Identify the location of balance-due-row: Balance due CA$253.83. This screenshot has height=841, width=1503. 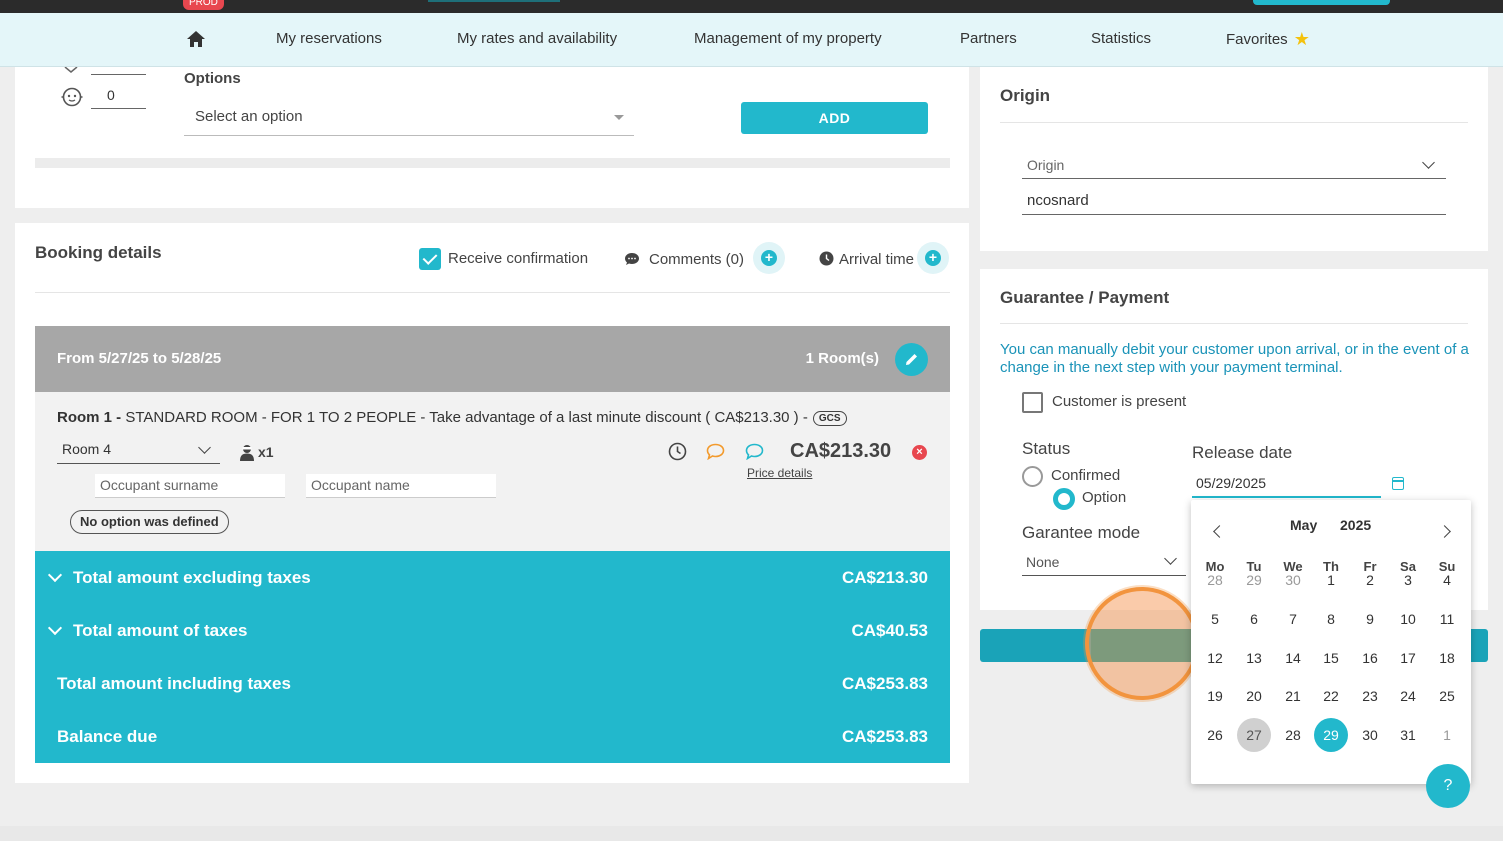
(492, 736).